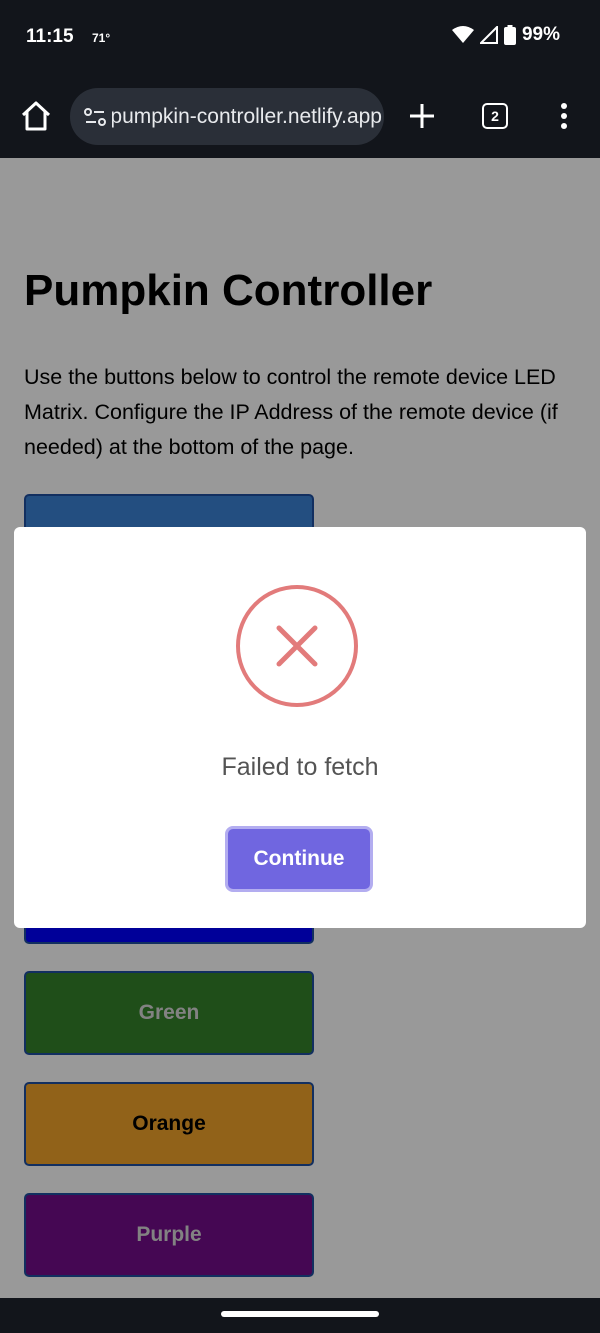 The image size is (600, 1333). I want to click on home-icon, so click(36, 116).